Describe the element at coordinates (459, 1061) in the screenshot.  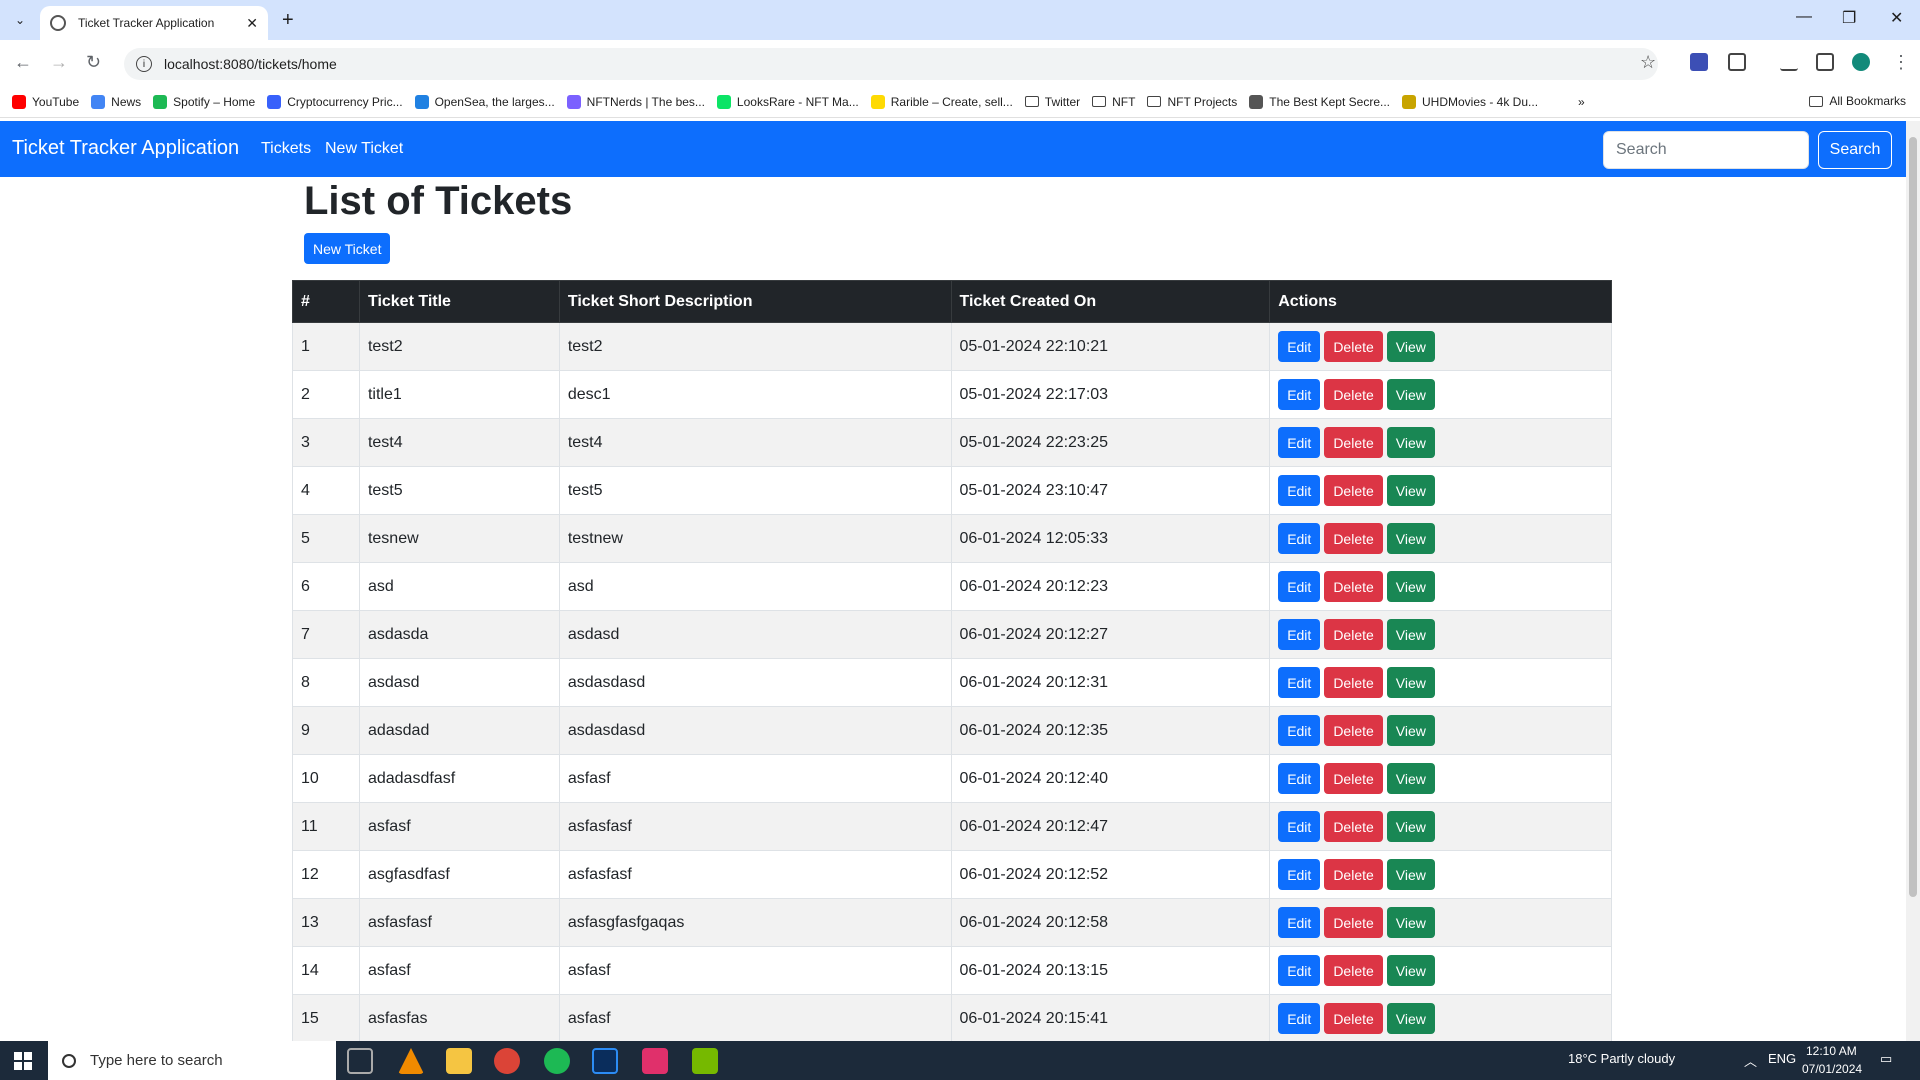
I see `file-explorer-icon` at that location.